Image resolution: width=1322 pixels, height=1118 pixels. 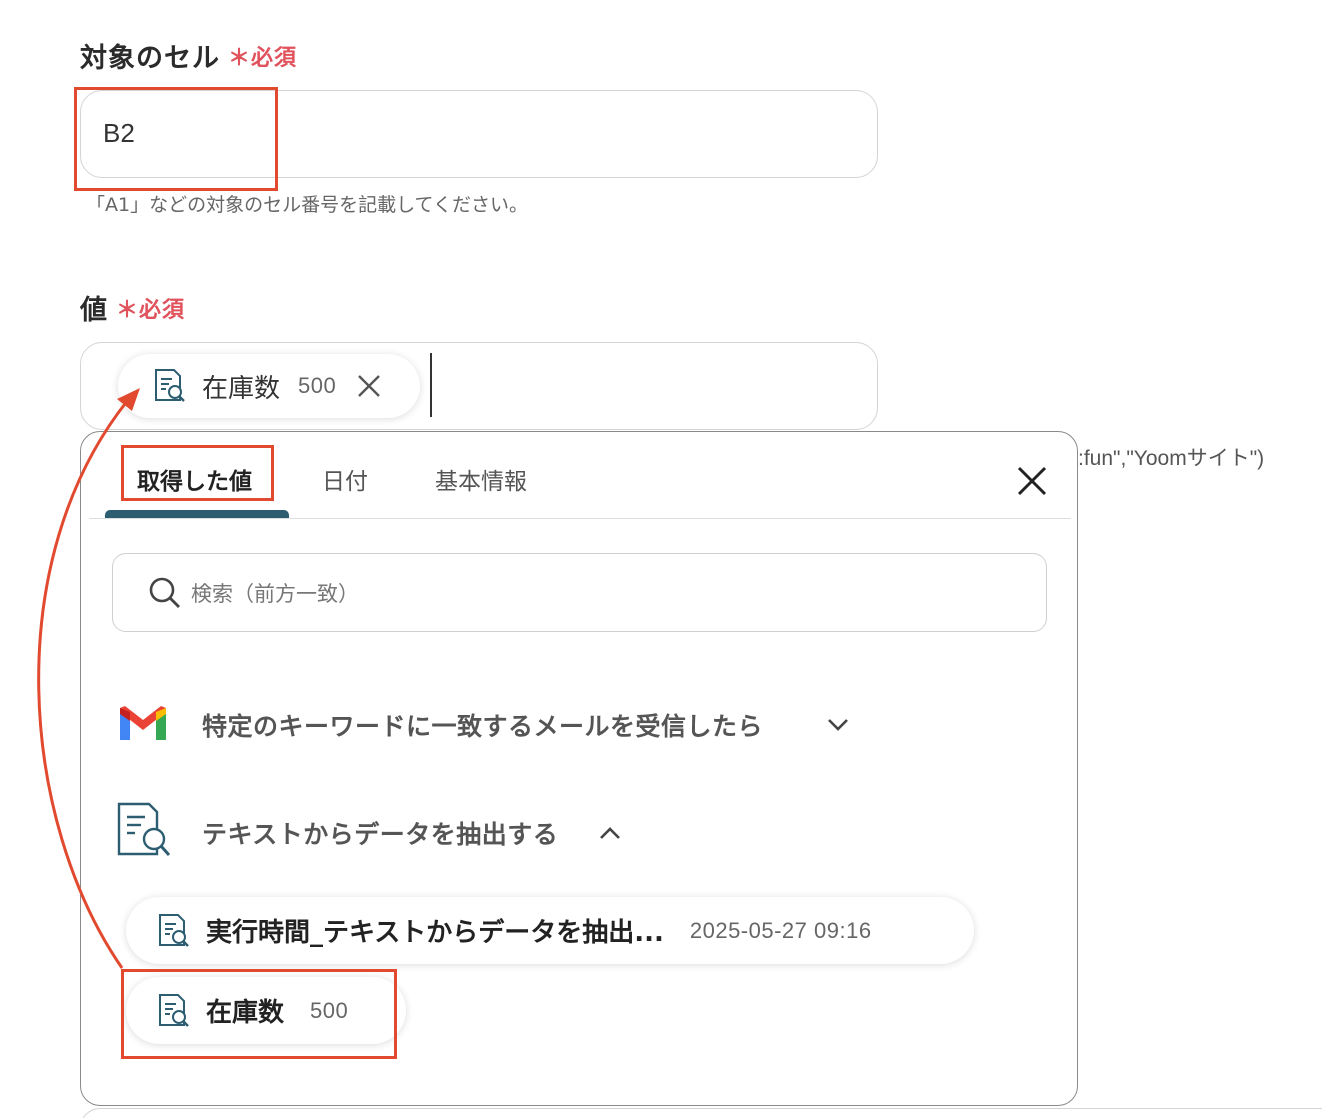 I want to click on group-title-text-extract: テキストからデータを抽出する, so click(x=380, y=834).